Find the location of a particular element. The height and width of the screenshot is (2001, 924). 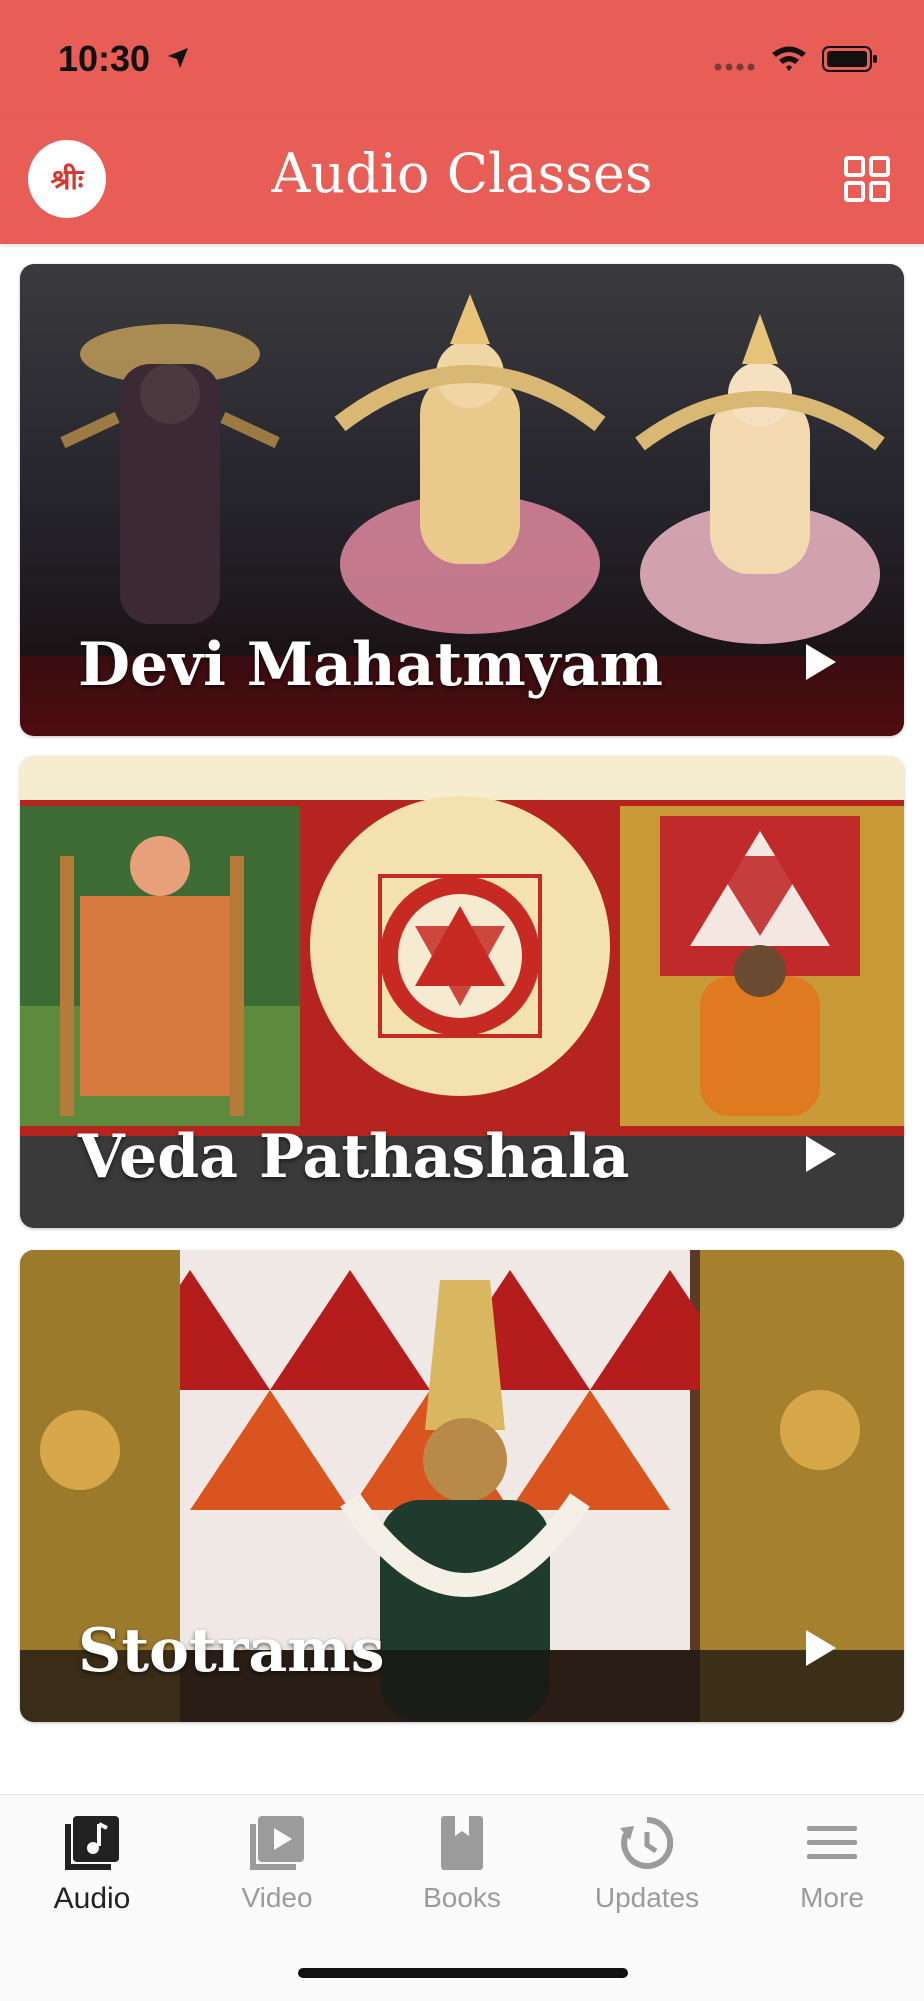

battery-icon is located at coordinates (849, 59).